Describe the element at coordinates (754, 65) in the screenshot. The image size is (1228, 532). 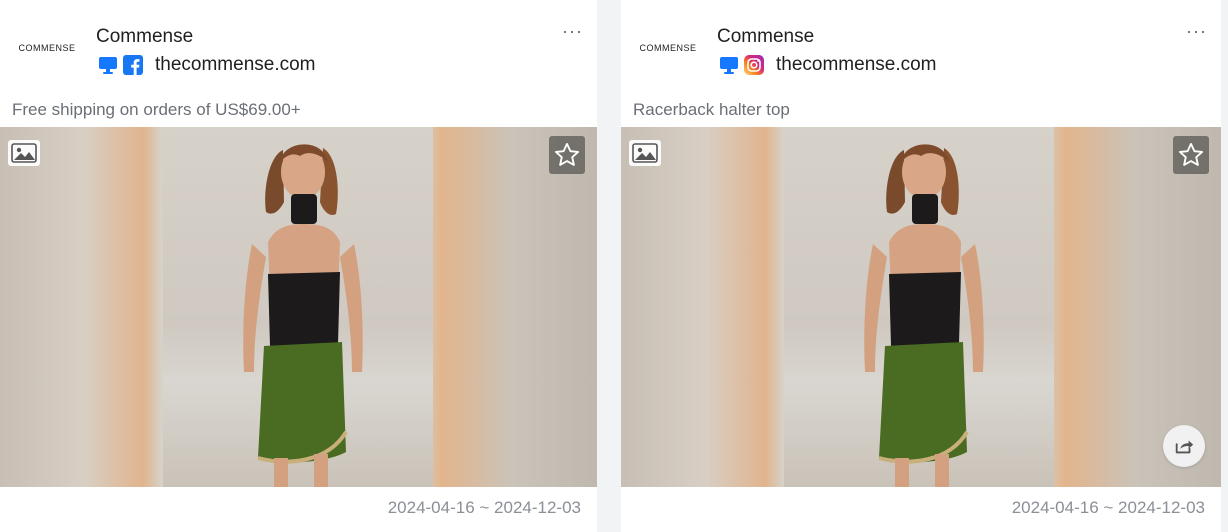
I see `instagram-icon` at that location.